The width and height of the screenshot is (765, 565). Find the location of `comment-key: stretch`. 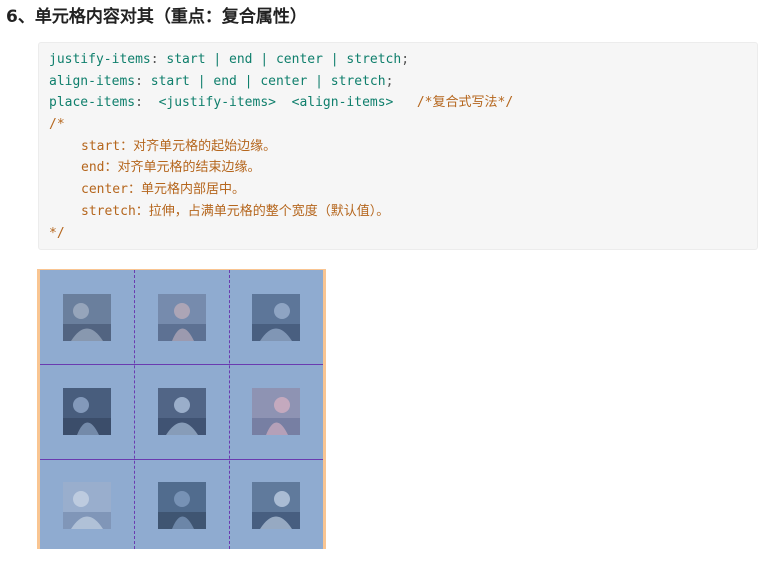

comment-key: stretch is located at coordinates (108, 211).